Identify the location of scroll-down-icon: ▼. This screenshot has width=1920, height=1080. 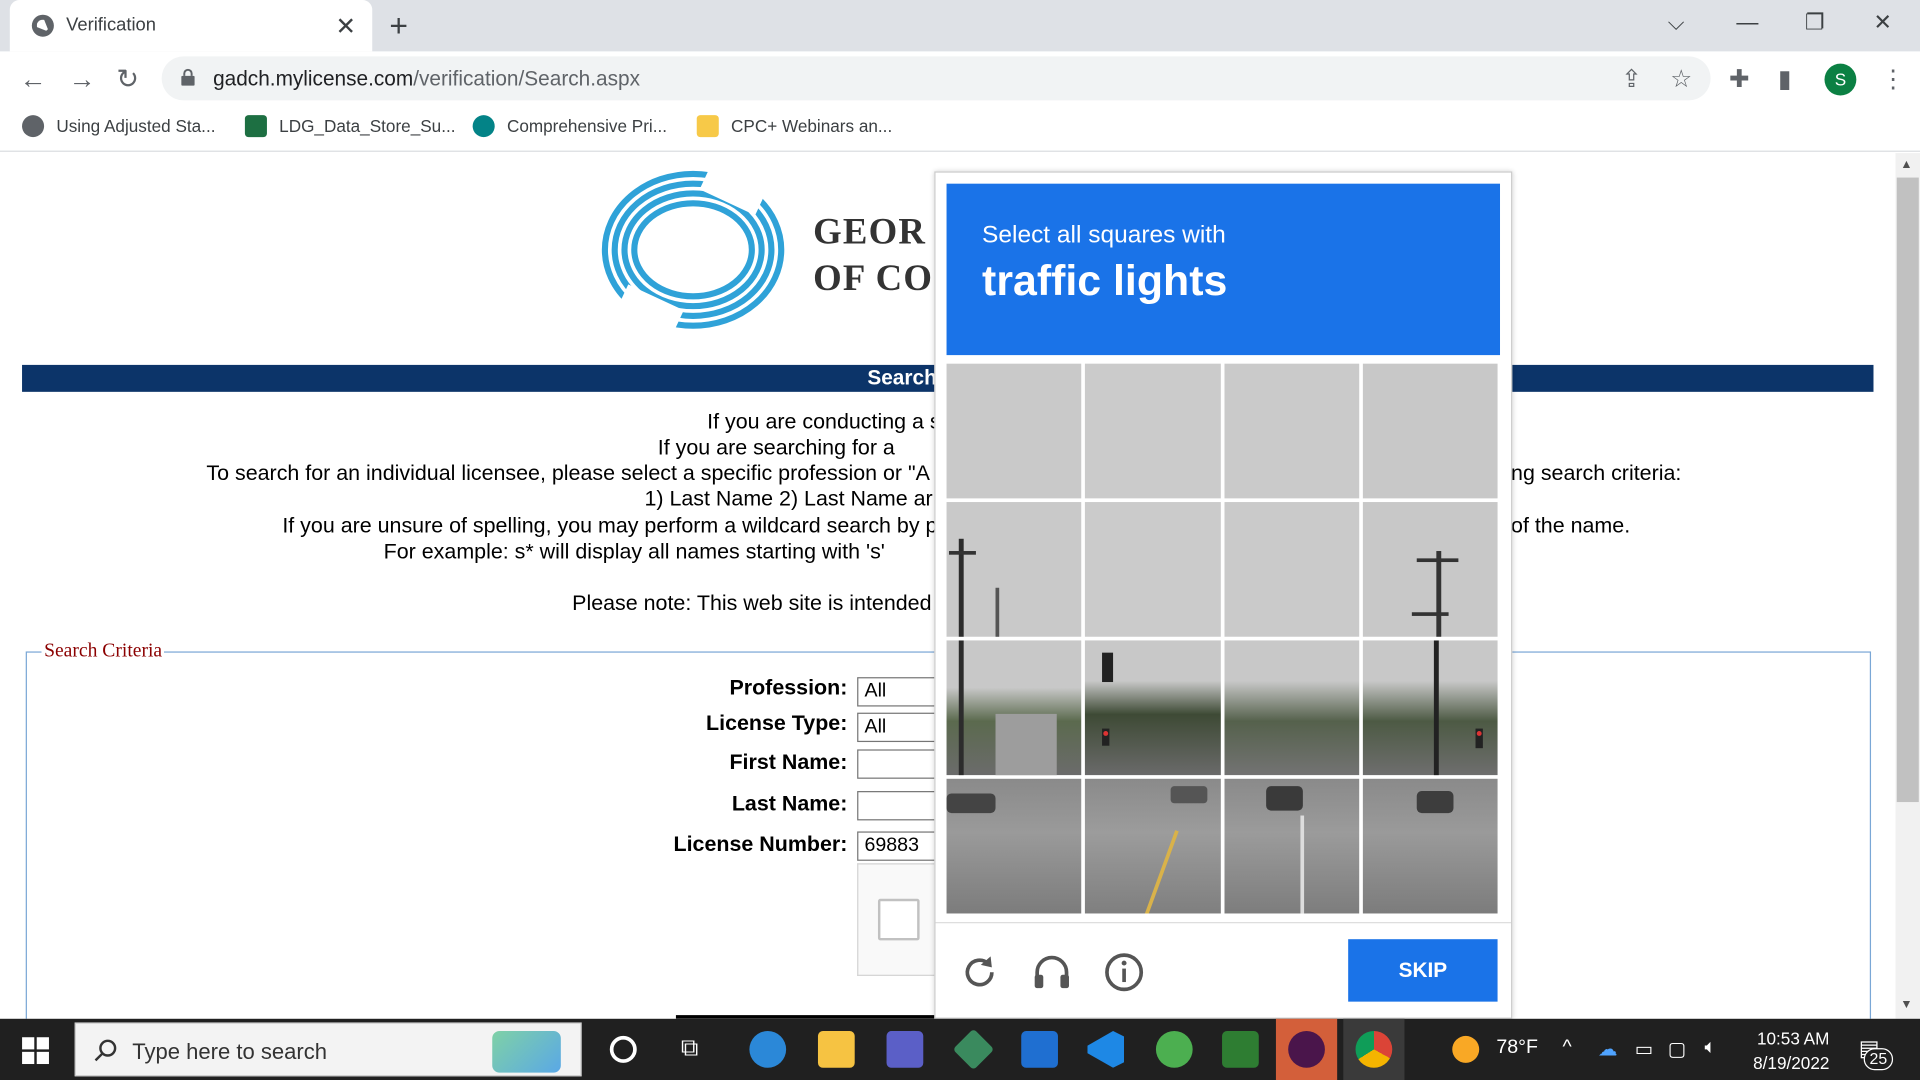
(1906, 1004).